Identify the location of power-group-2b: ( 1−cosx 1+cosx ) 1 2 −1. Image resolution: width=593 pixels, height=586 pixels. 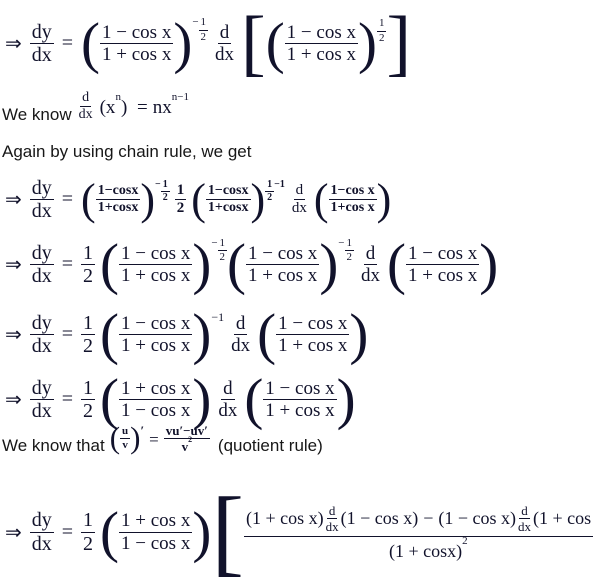
(238, 199).